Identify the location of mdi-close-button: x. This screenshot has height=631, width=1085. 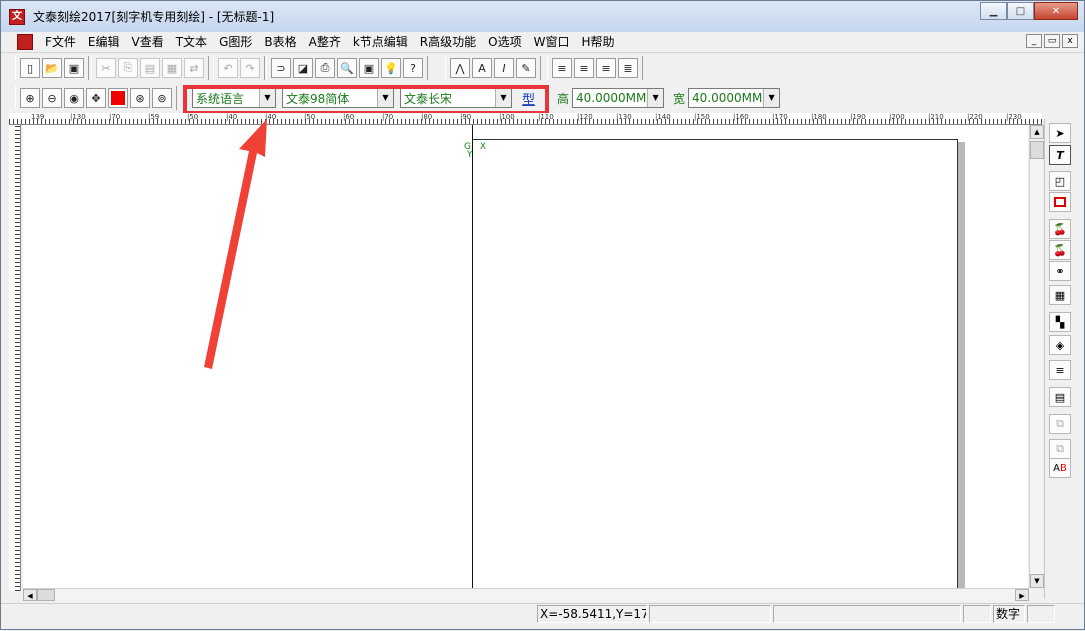
(1070, 41).